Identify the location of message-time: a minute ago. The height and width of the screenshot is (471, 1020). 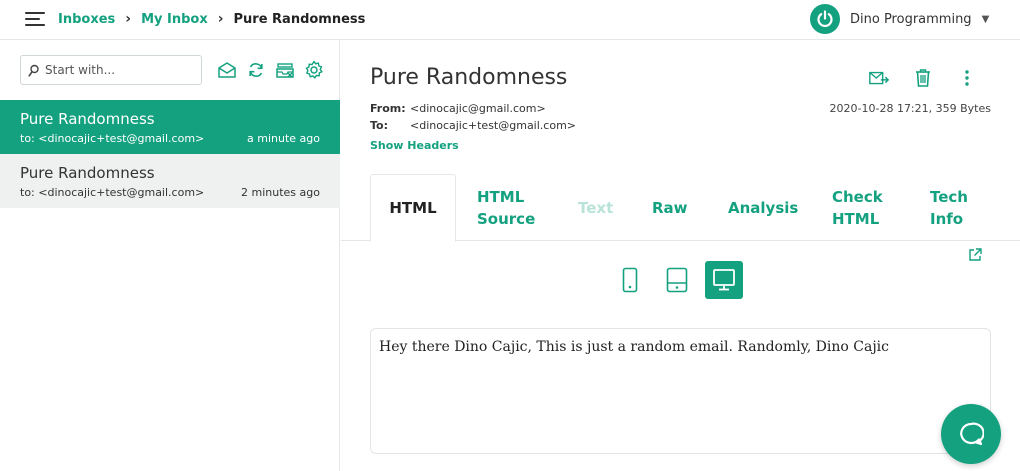
(283, 138).